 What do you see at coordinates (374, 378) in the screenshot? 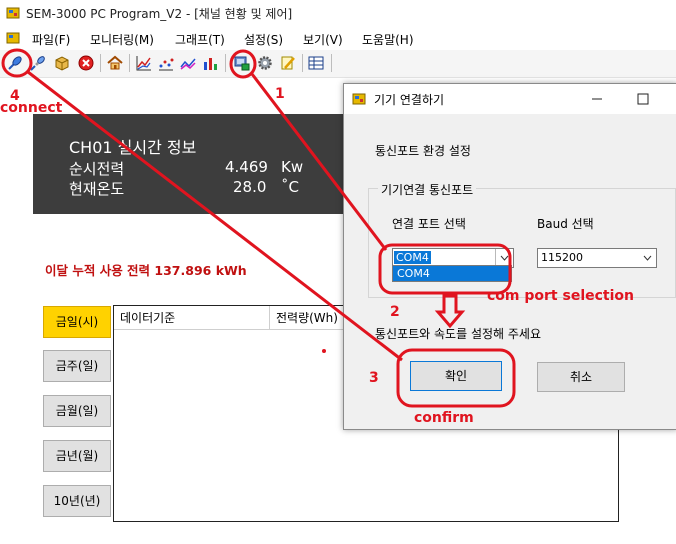
I see `step-3-label: 3` at bounding box center [374, 378].